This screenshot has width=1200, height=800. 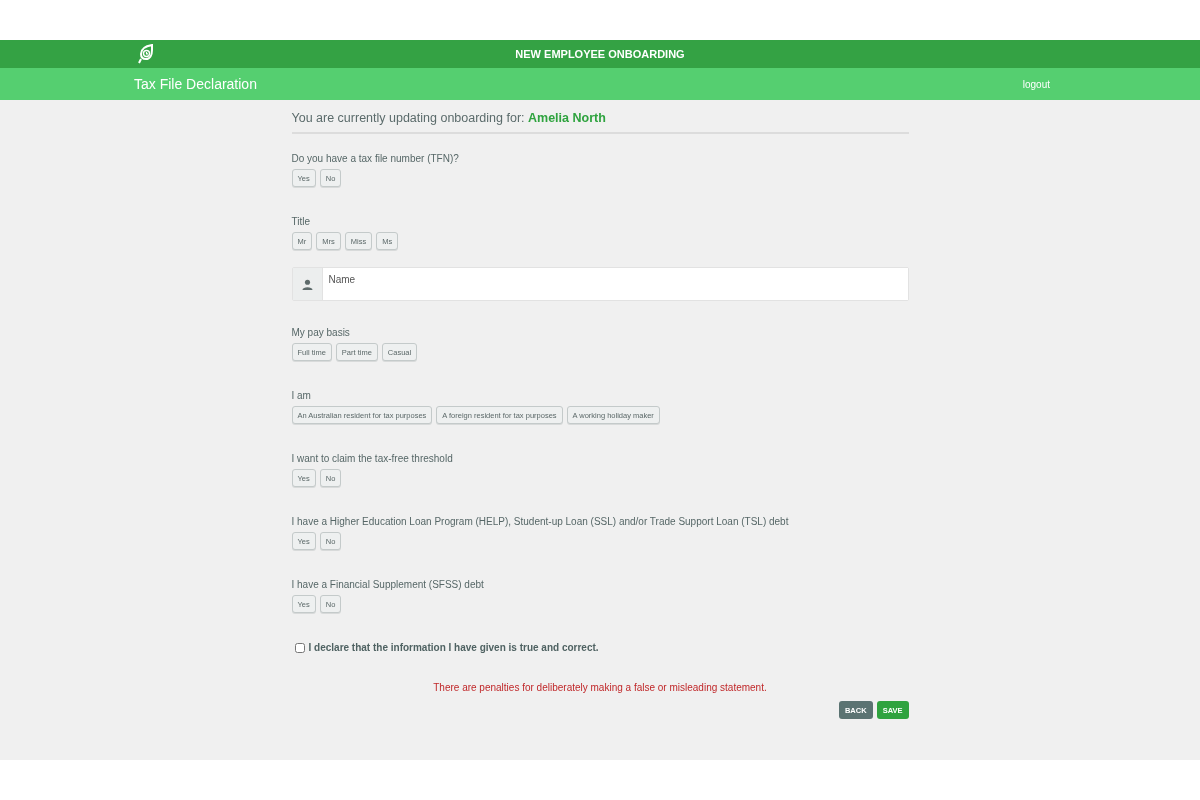 I want to click on question-label: I have a Financial Supplement (SFSS) debt, so click(x=388, y=584).